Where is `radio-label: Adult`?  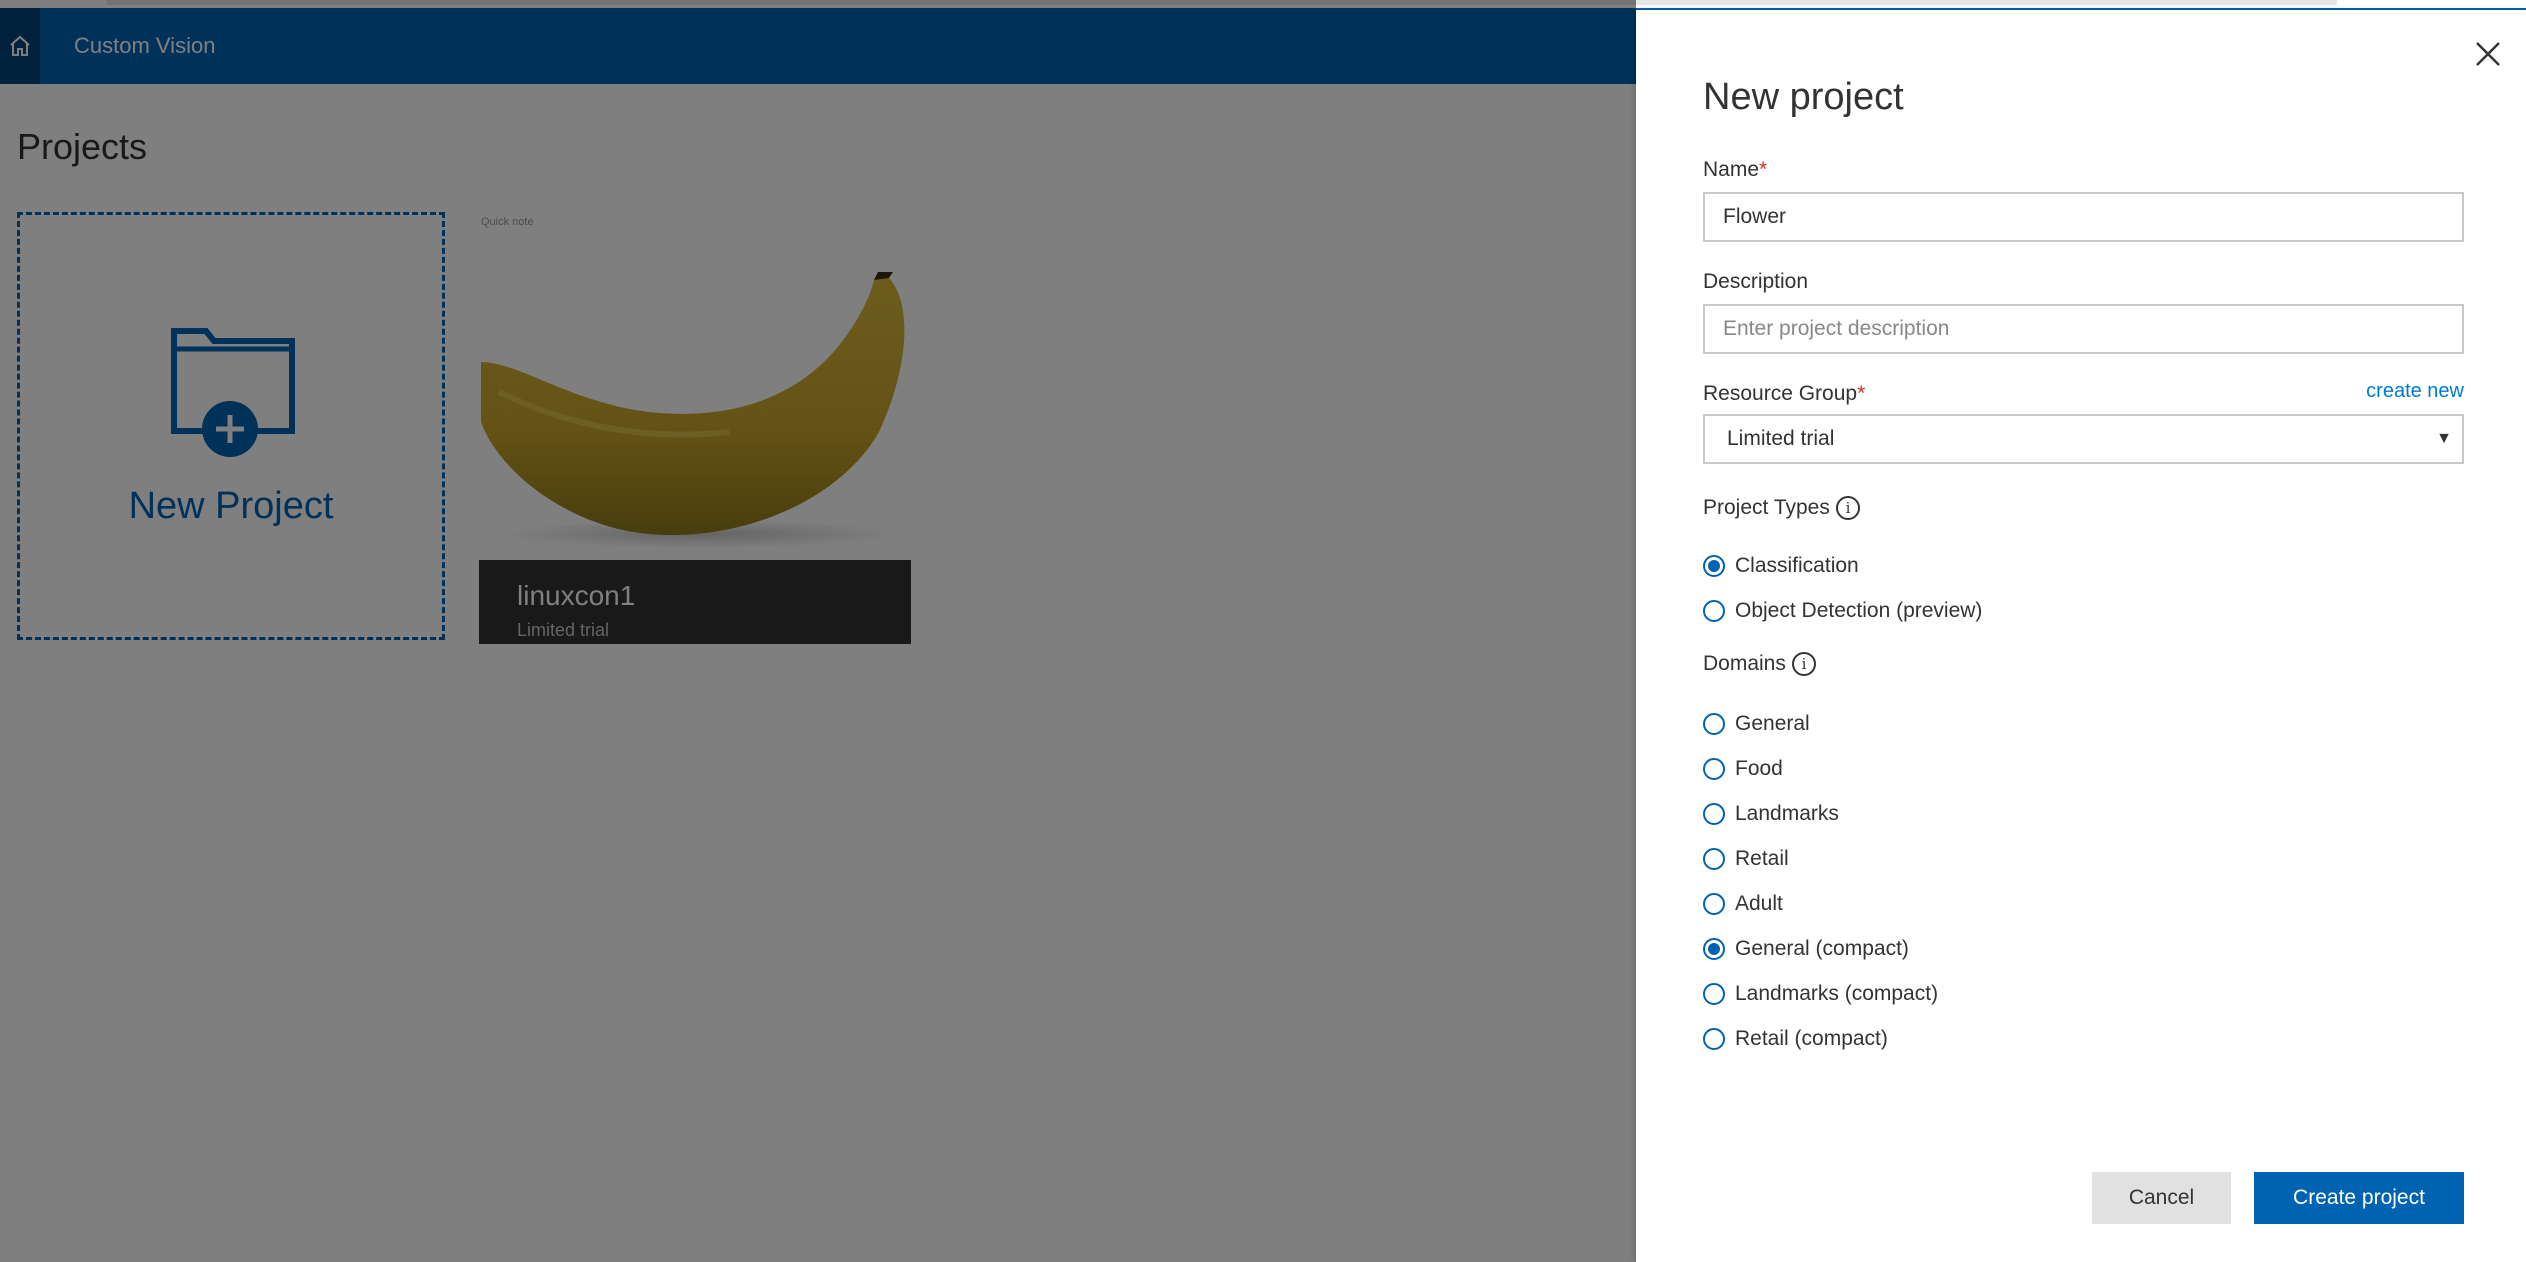 radio-label: Adult is located at coordinates (1759, 903).